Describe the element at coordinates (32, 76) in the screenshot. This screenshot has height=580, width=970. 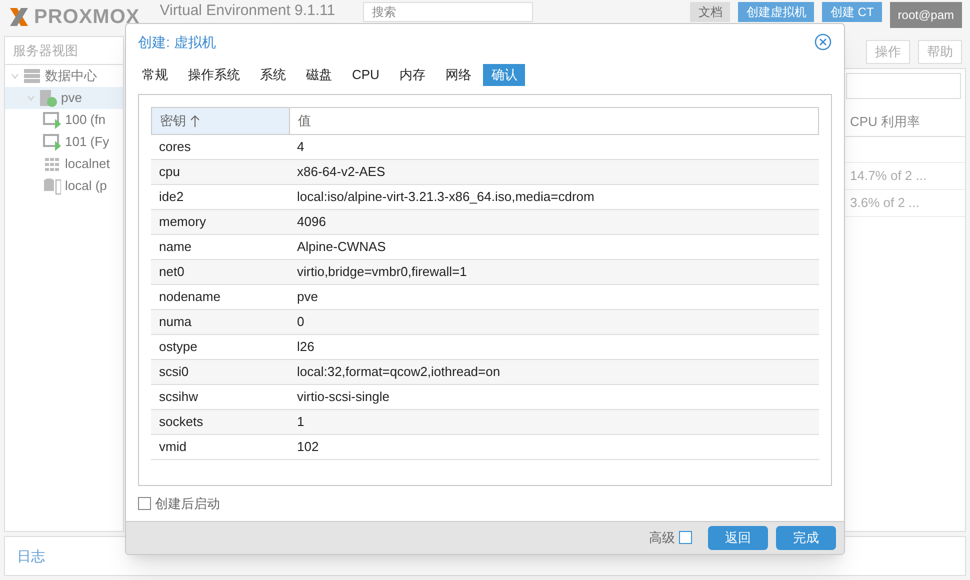
I see `server-icon` at that location.